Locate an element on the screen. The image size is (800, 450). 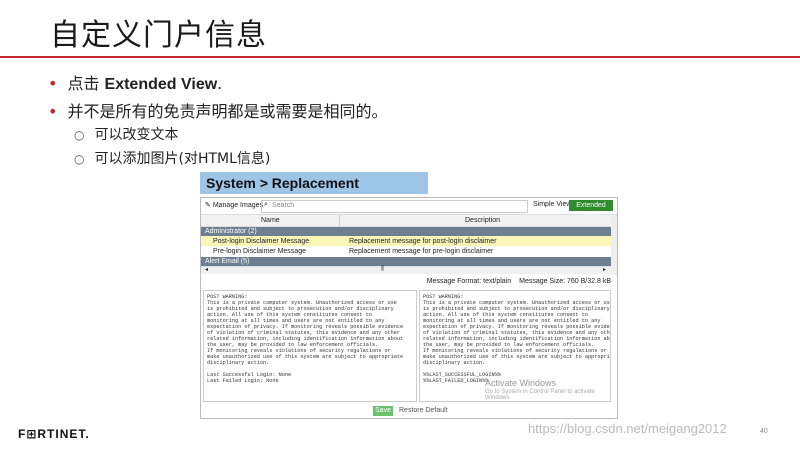
bullet-text: 点击 is located at coordinates (86, 83).